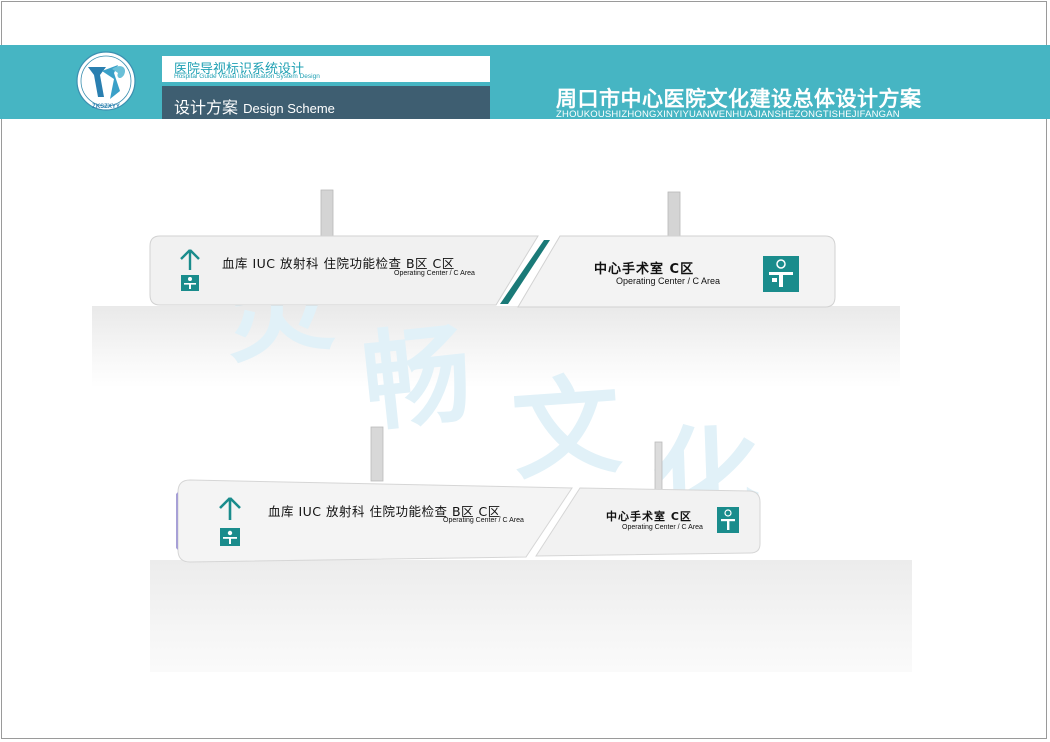 The width and height of the screenshot is (1050, 742). What do you see at coordinates (230, 508) in the screenshot?
I see `arrow-up-icon` at bounding box center [230, 508].